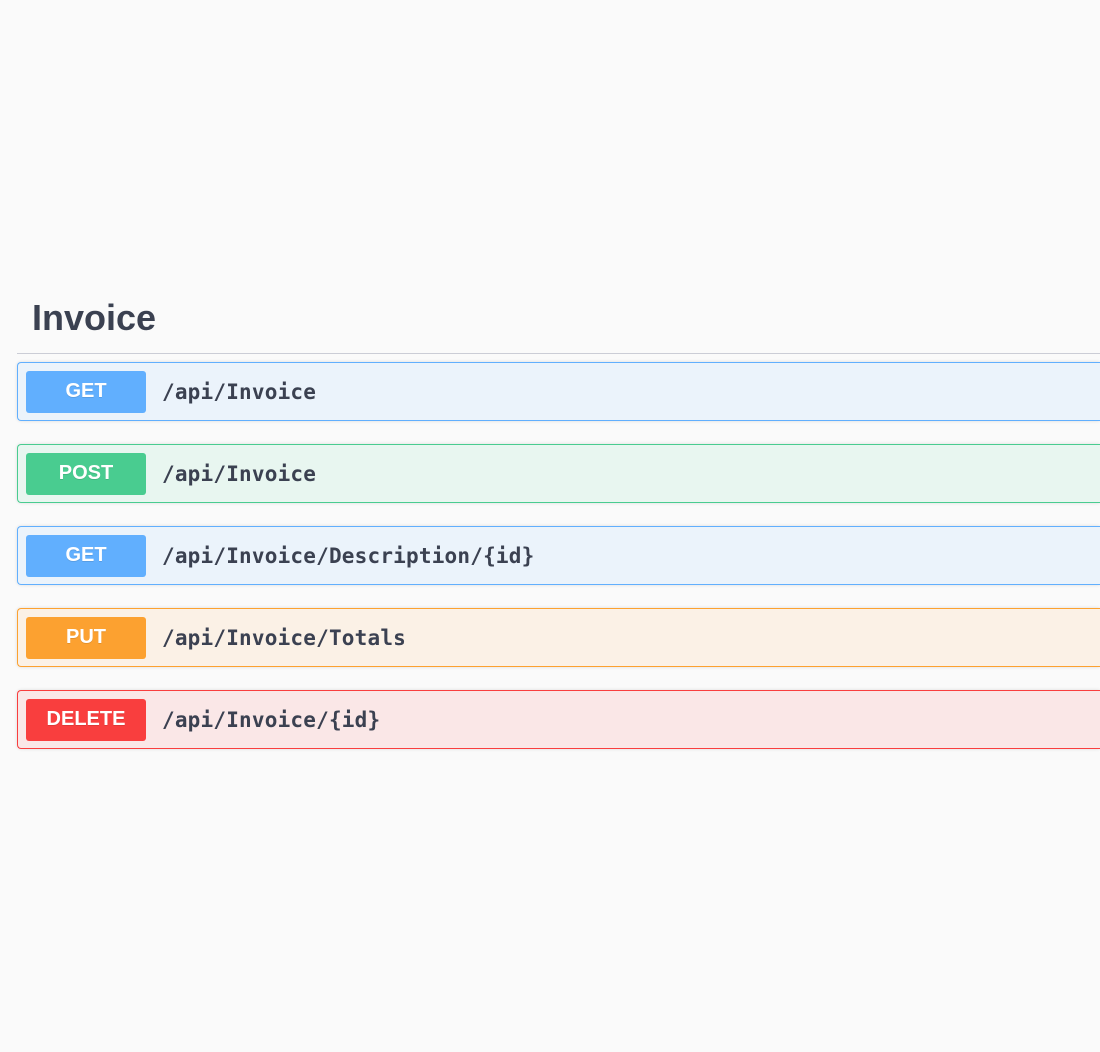  I want to click on method-badge-put: PUT, so click(86, 637).